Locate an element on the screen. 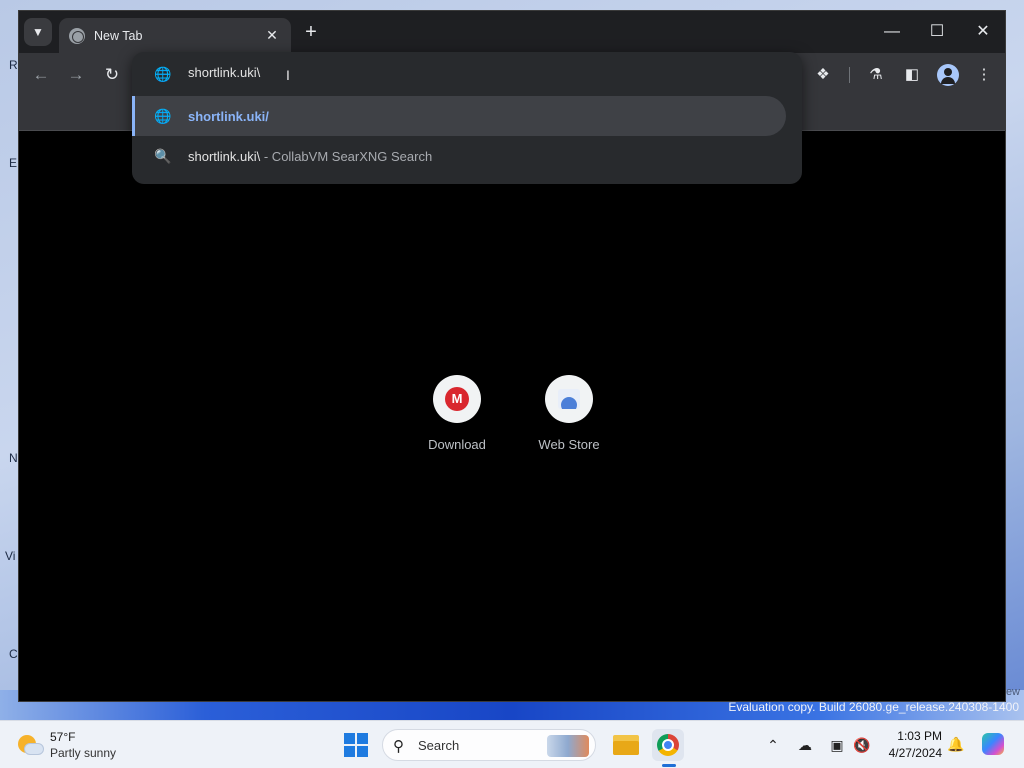 This screenshot has width=1024, height=768. onedrive-offline-icon: ☁ is located at coordinates (805, 745).